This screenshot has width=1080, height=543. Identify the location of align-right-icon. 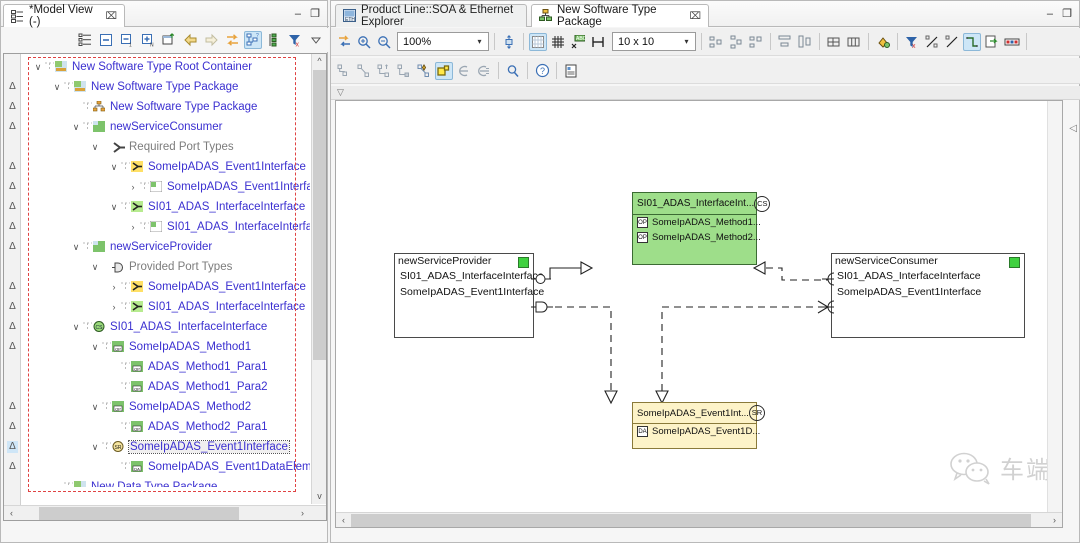
(756, 42).